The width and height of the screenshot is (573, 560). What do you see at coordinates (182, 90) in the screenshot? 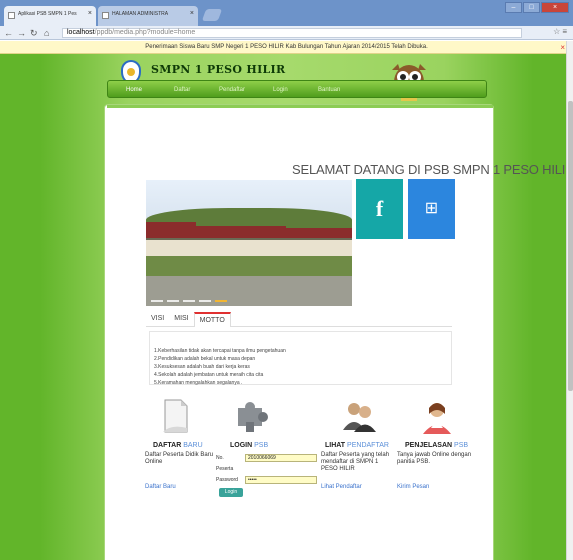
I see `nav-daftar: Daftar` at bounding box center [182, 90].